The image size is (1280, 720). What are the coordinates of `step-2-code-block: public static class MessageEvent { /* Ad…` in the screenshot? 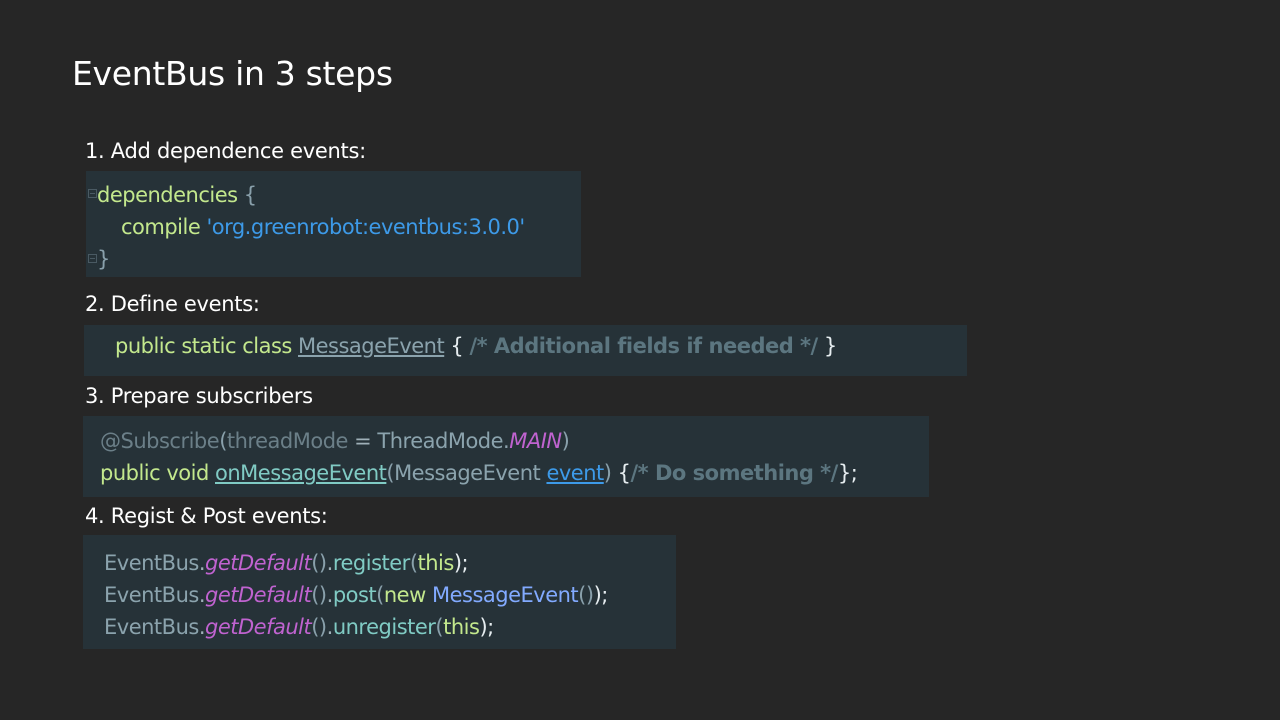 It's located at (525, 350).